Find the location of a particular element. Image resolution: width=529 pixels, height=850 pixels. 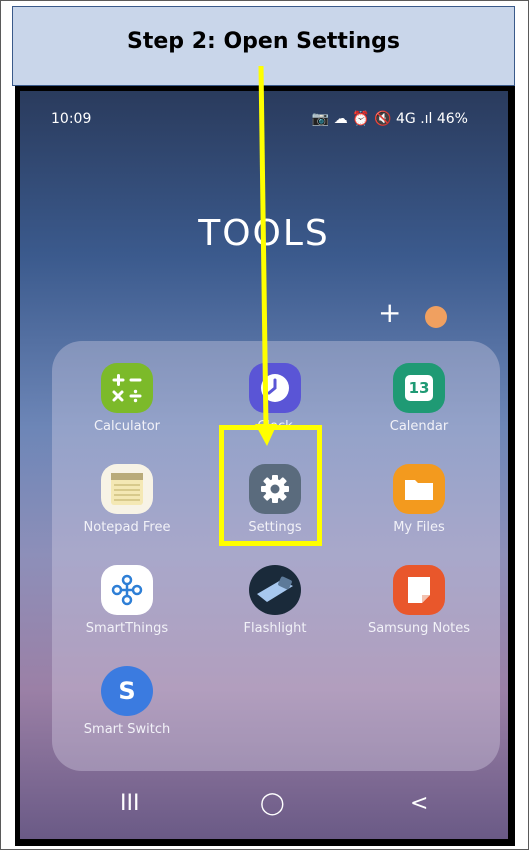

folder-icon is located at coordinates (419, 489).